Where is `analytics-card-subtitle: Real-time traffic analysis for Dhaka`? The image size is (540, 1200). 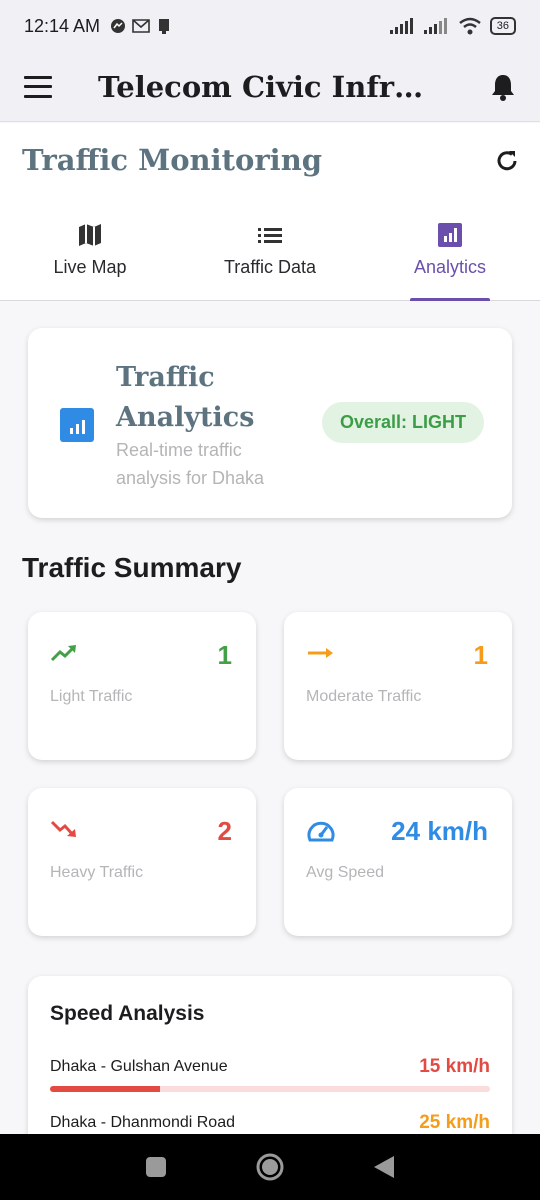 analytics-card-subtitle: Real-time traffic analysis for Dhaka is located at coordinates (190, 464).